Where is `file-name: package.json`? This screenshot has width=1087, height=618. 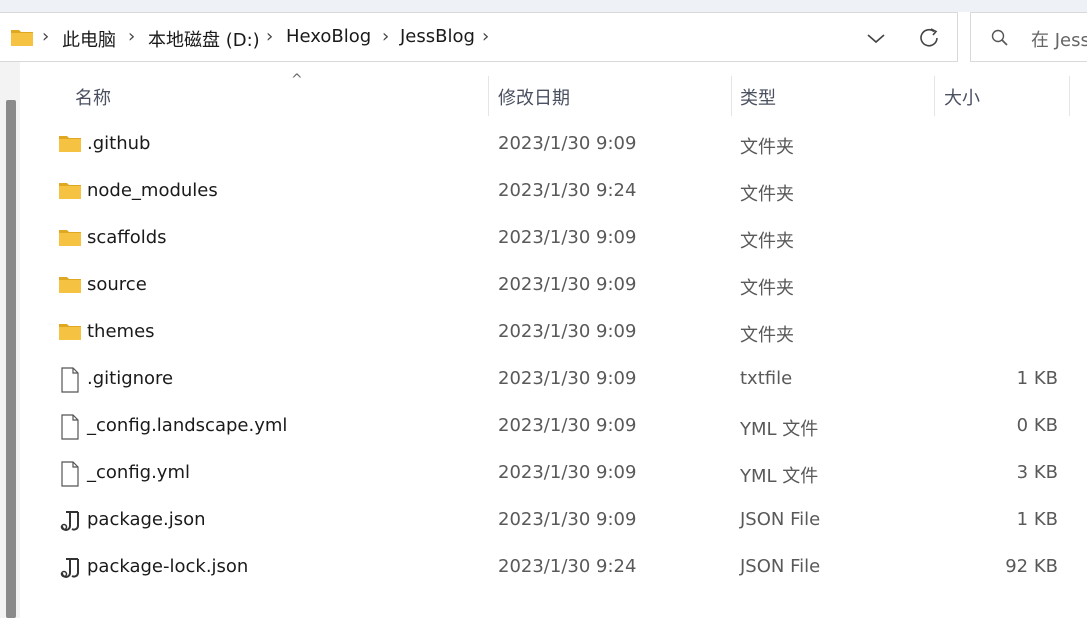 file-name: package.json is located at coordinates (146, 519).